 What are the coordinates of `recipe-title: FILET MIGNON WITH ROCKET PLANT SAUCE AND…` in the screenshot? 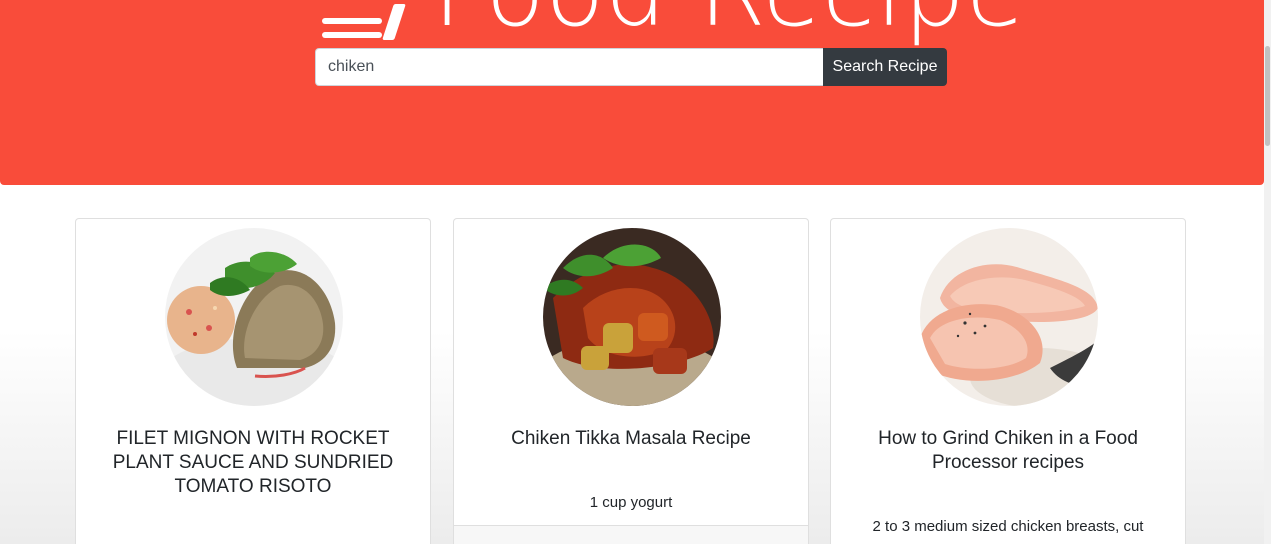 It's located at (253, 462).